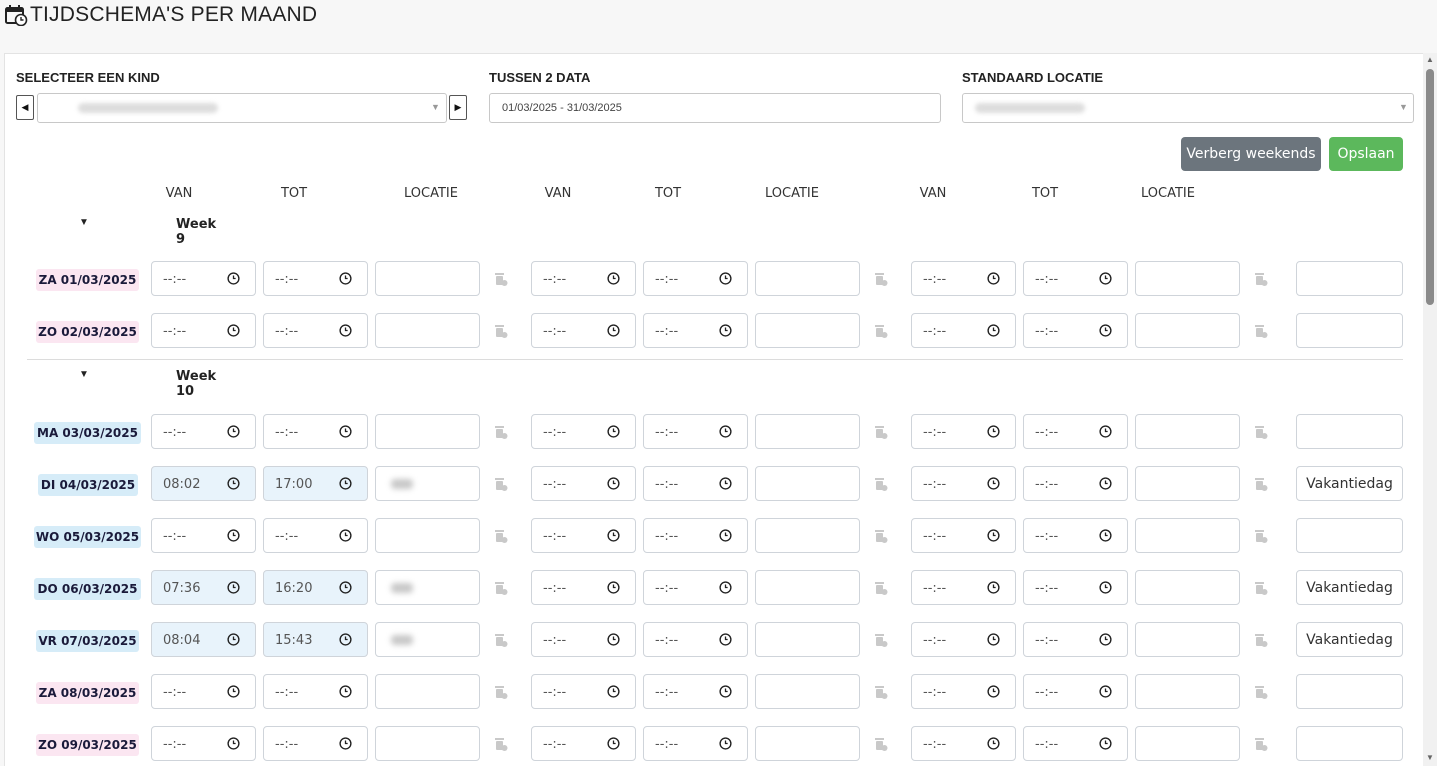  Describe the element at coordinates (1251, 154) in the screenshot. I see `hide-weekends-button: Verberg weekends` at that location.